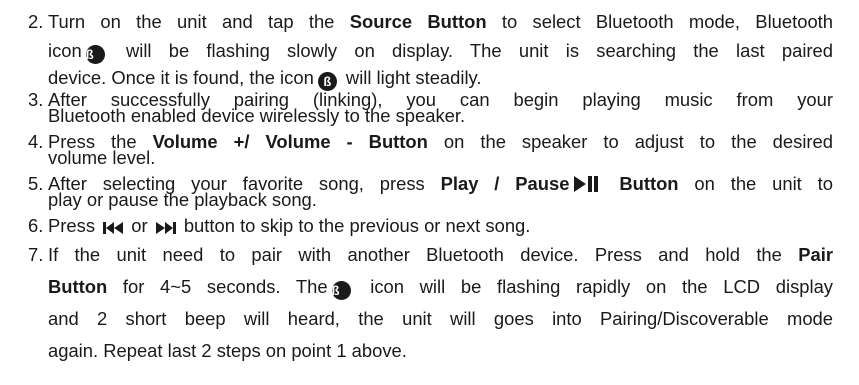 This screenshot has width=859, height=385. I want to click on step-number: 3., so click(36, 99).